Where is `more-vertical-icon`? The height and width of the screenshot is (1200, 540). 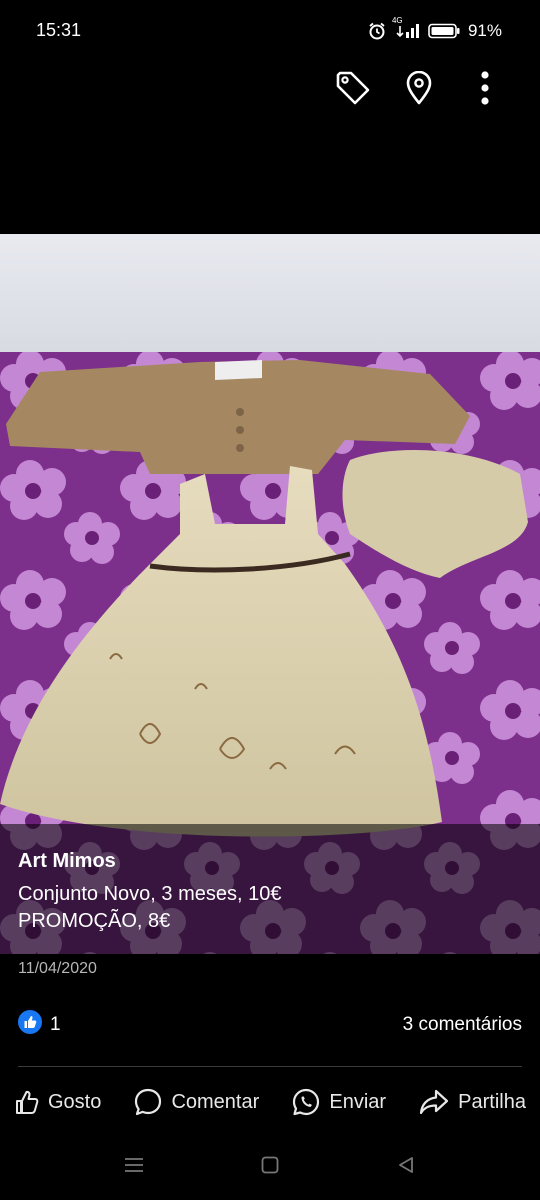 more-vertical-icon is located at coordinates (485, 90).